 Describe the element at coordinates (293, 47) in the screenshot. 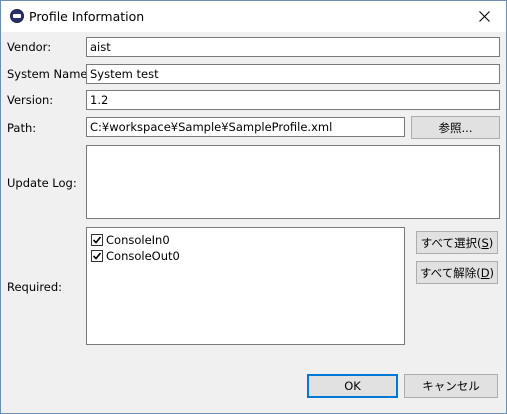

I see `vendor-field: aist` at that location.